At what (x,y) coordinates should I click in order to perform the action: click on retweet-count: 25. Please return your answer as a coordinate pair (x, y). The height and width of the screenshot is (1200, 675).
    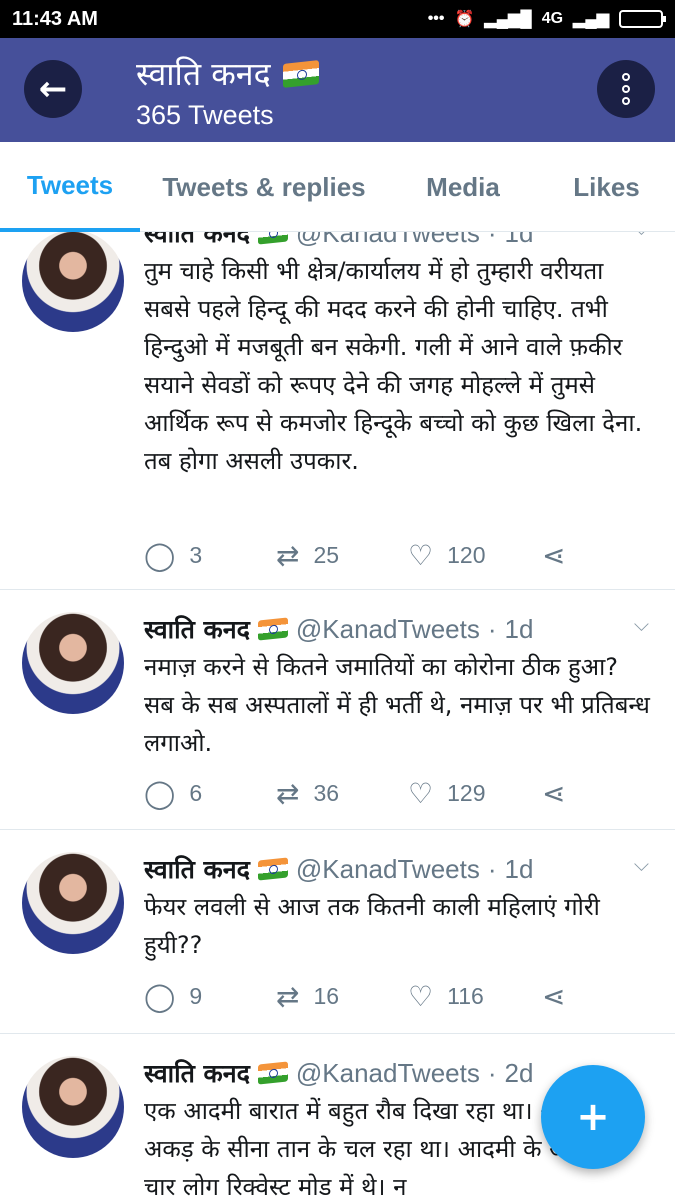
    Looking at the image, I should click on (326, 554).